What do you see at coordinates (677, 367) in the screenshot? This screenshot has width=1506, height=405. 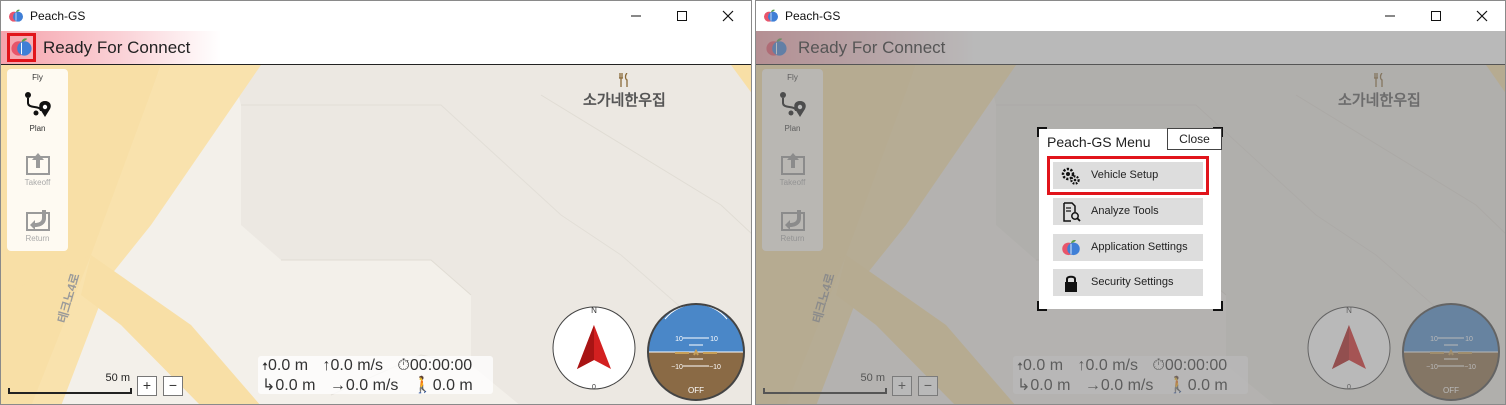 I see `pitch-down-left: −10` at bounding box center [677, 367].